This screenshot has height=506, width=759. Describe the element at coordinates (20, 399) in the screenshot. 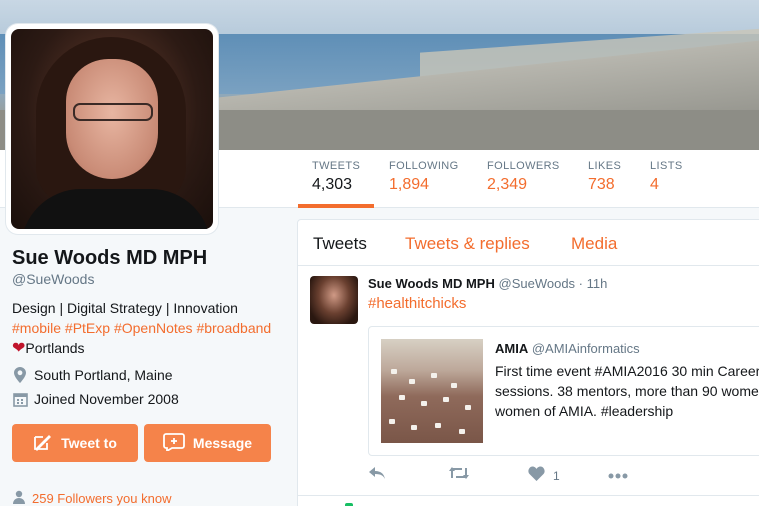

I see `calendar-icon` at that location.